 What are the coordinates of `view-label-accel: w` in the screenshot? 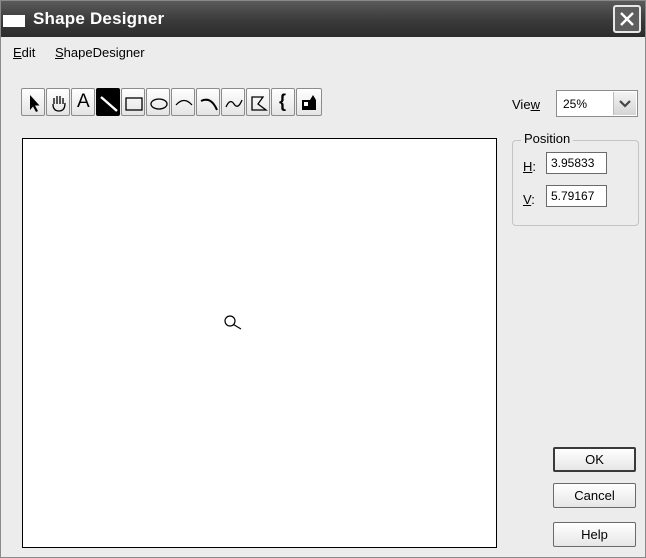 It's located at (535, 104).